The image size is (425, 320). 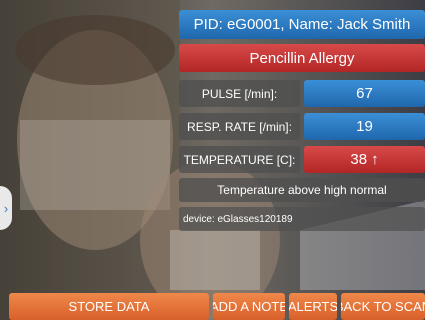 What do you see at coordinates (302, 58) in the screenshot?
I see `allergy-banner: Pencillin Allergy` at bounding box center [302, 58].